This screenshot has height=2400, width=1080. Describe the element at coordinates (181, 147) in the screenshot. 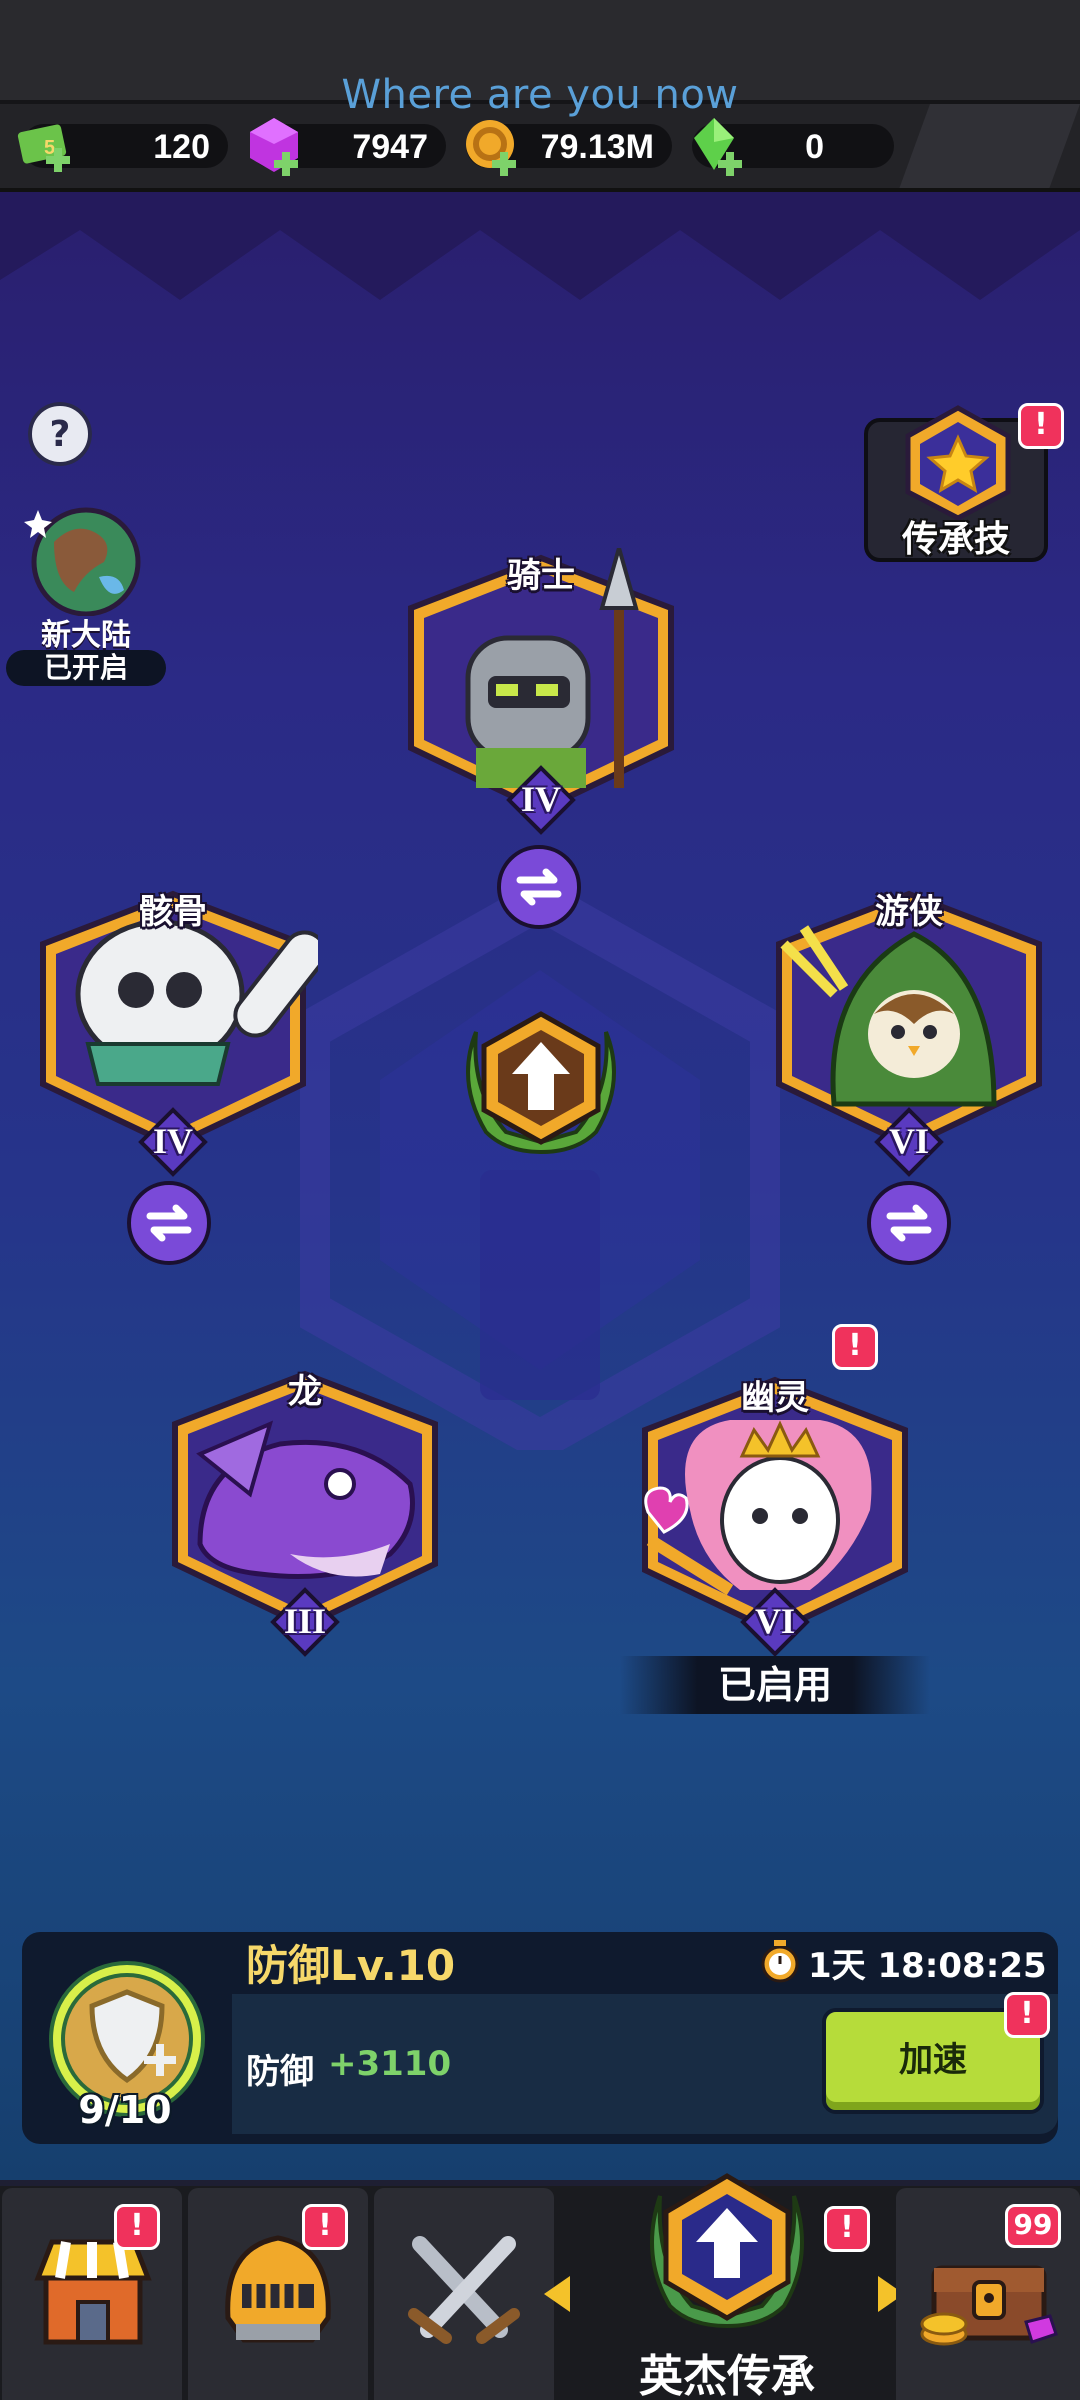

I see `tickets-value: 120` at that location.